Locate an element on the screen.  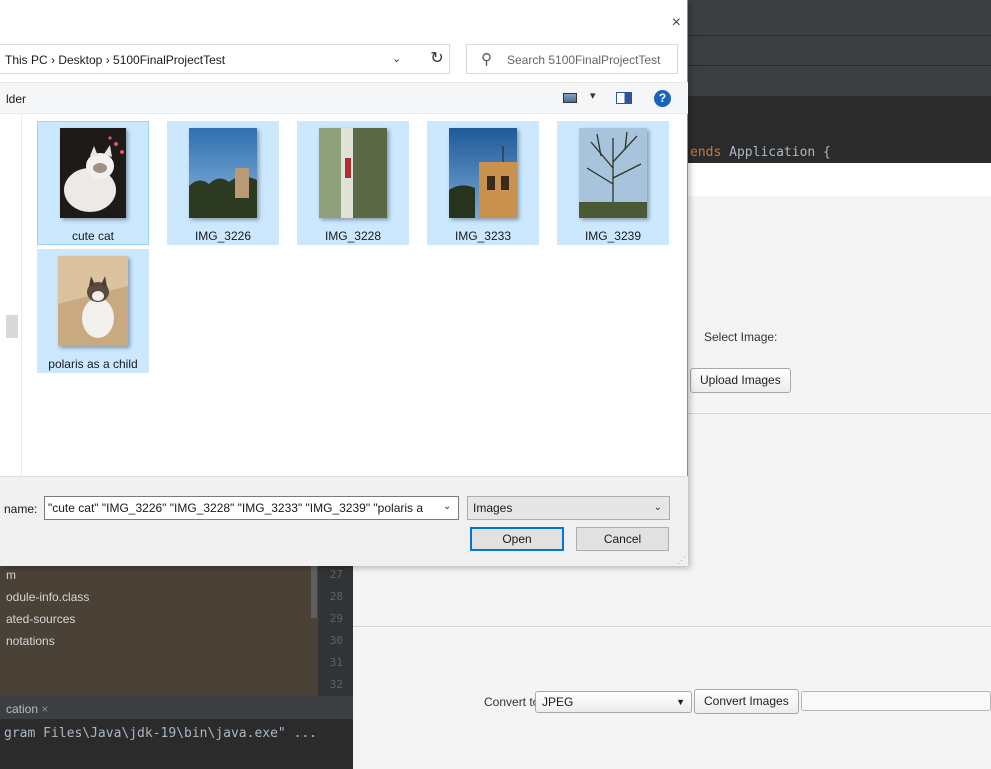
ide-breadcrumb-bar is located at coordinates (839, 81).